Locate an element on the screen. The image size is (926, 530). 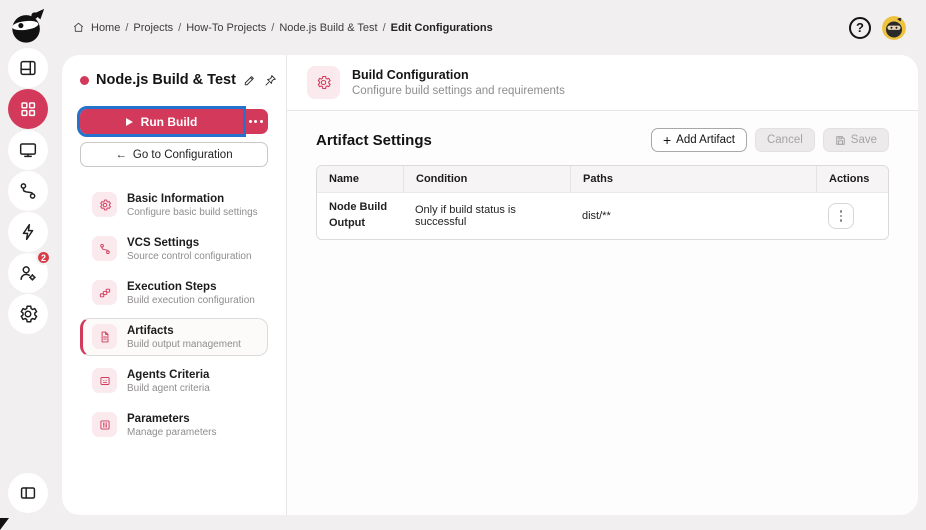
mouse-cursor is located at coordinates (4, 524).